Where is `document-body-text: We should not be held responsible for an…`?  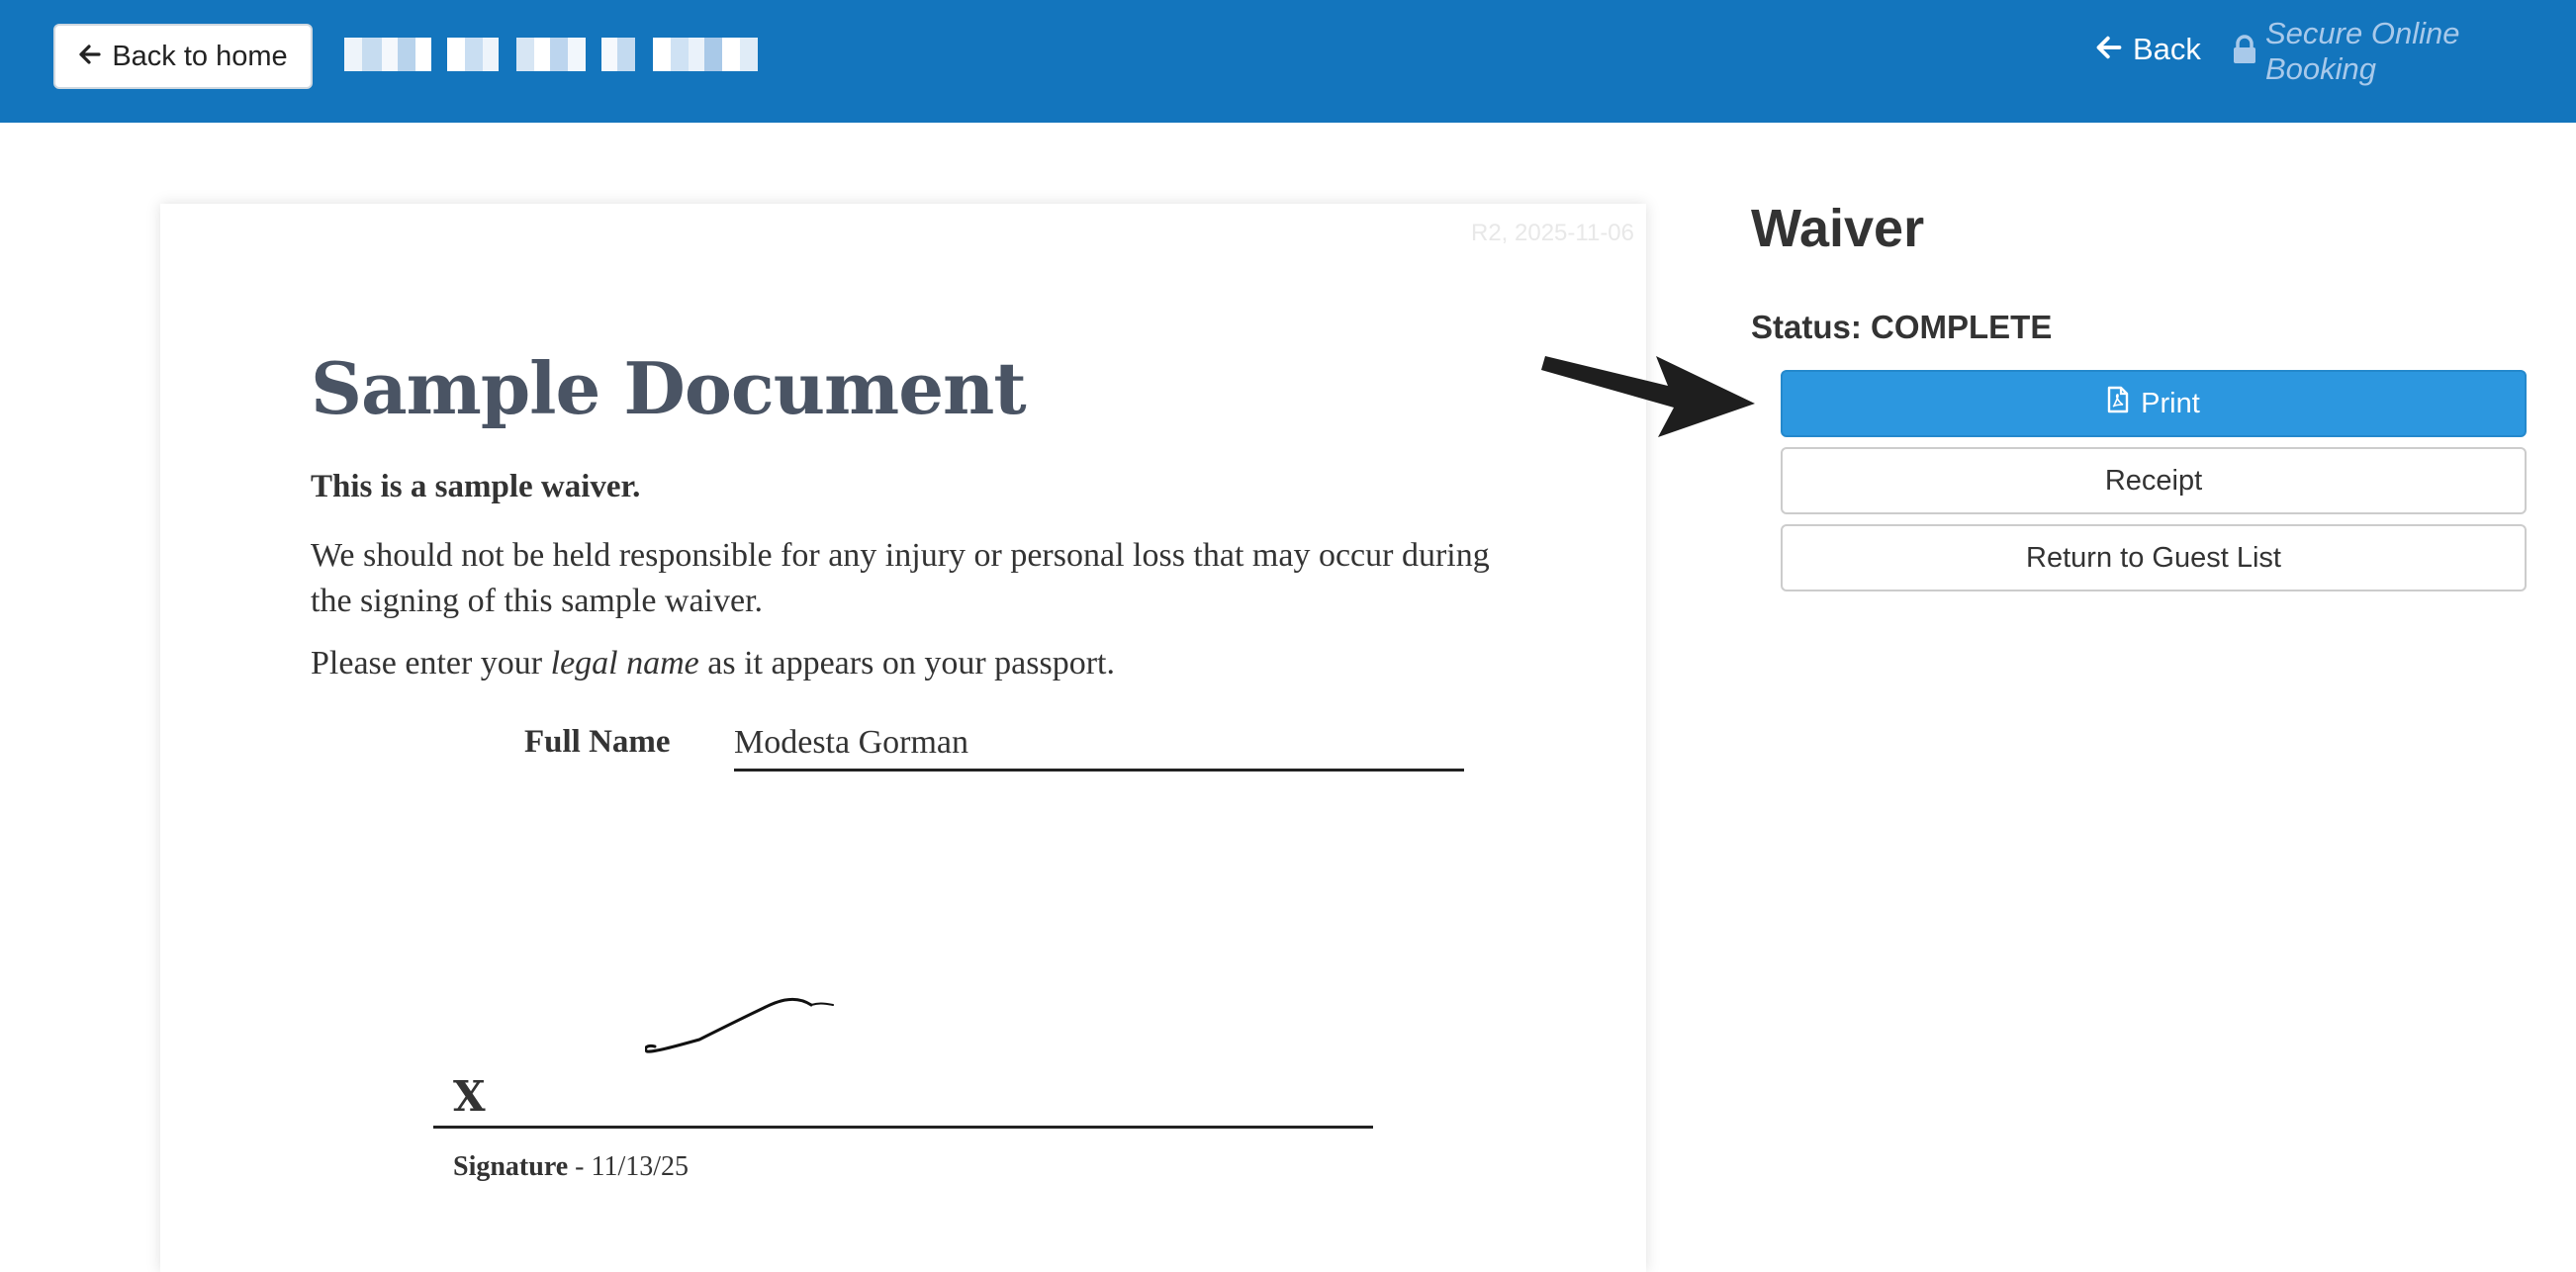
document-body-text: We should not be held responsible for an… is located at coordinates (900, 578).